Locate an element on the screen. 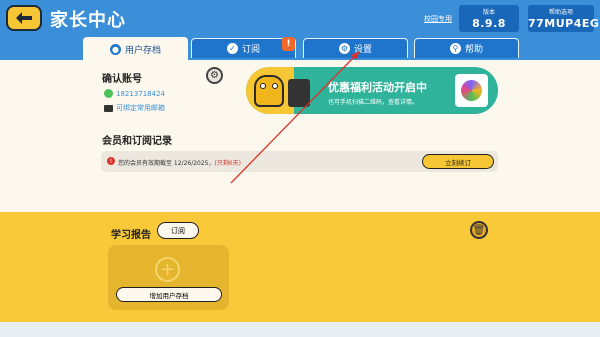 The image size is (600, 337). trash-icon: 🗑 is located at coordinates (479, 230).